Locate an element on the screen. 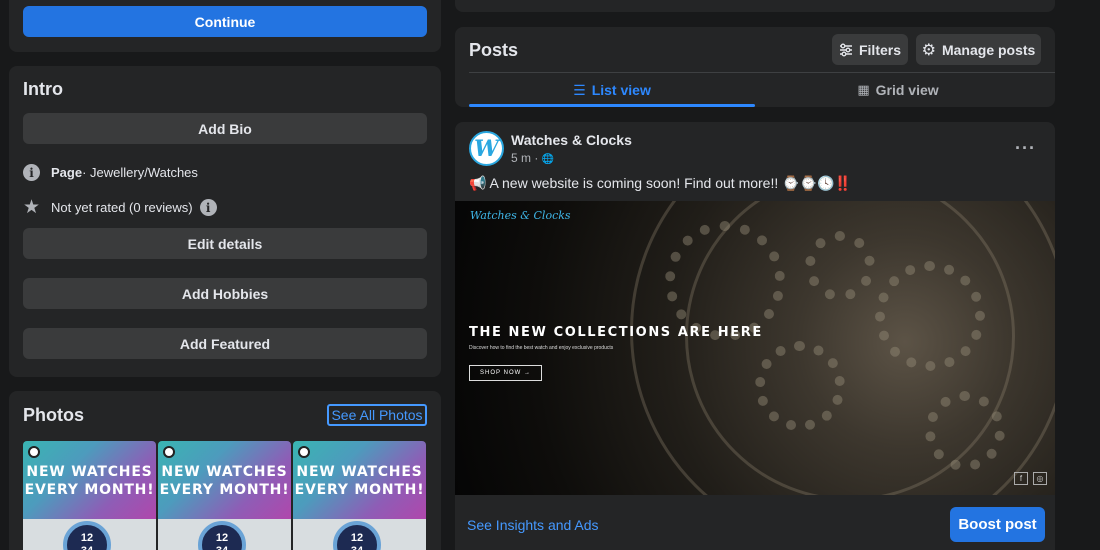  composer-card is located at coordinates (755, 6).